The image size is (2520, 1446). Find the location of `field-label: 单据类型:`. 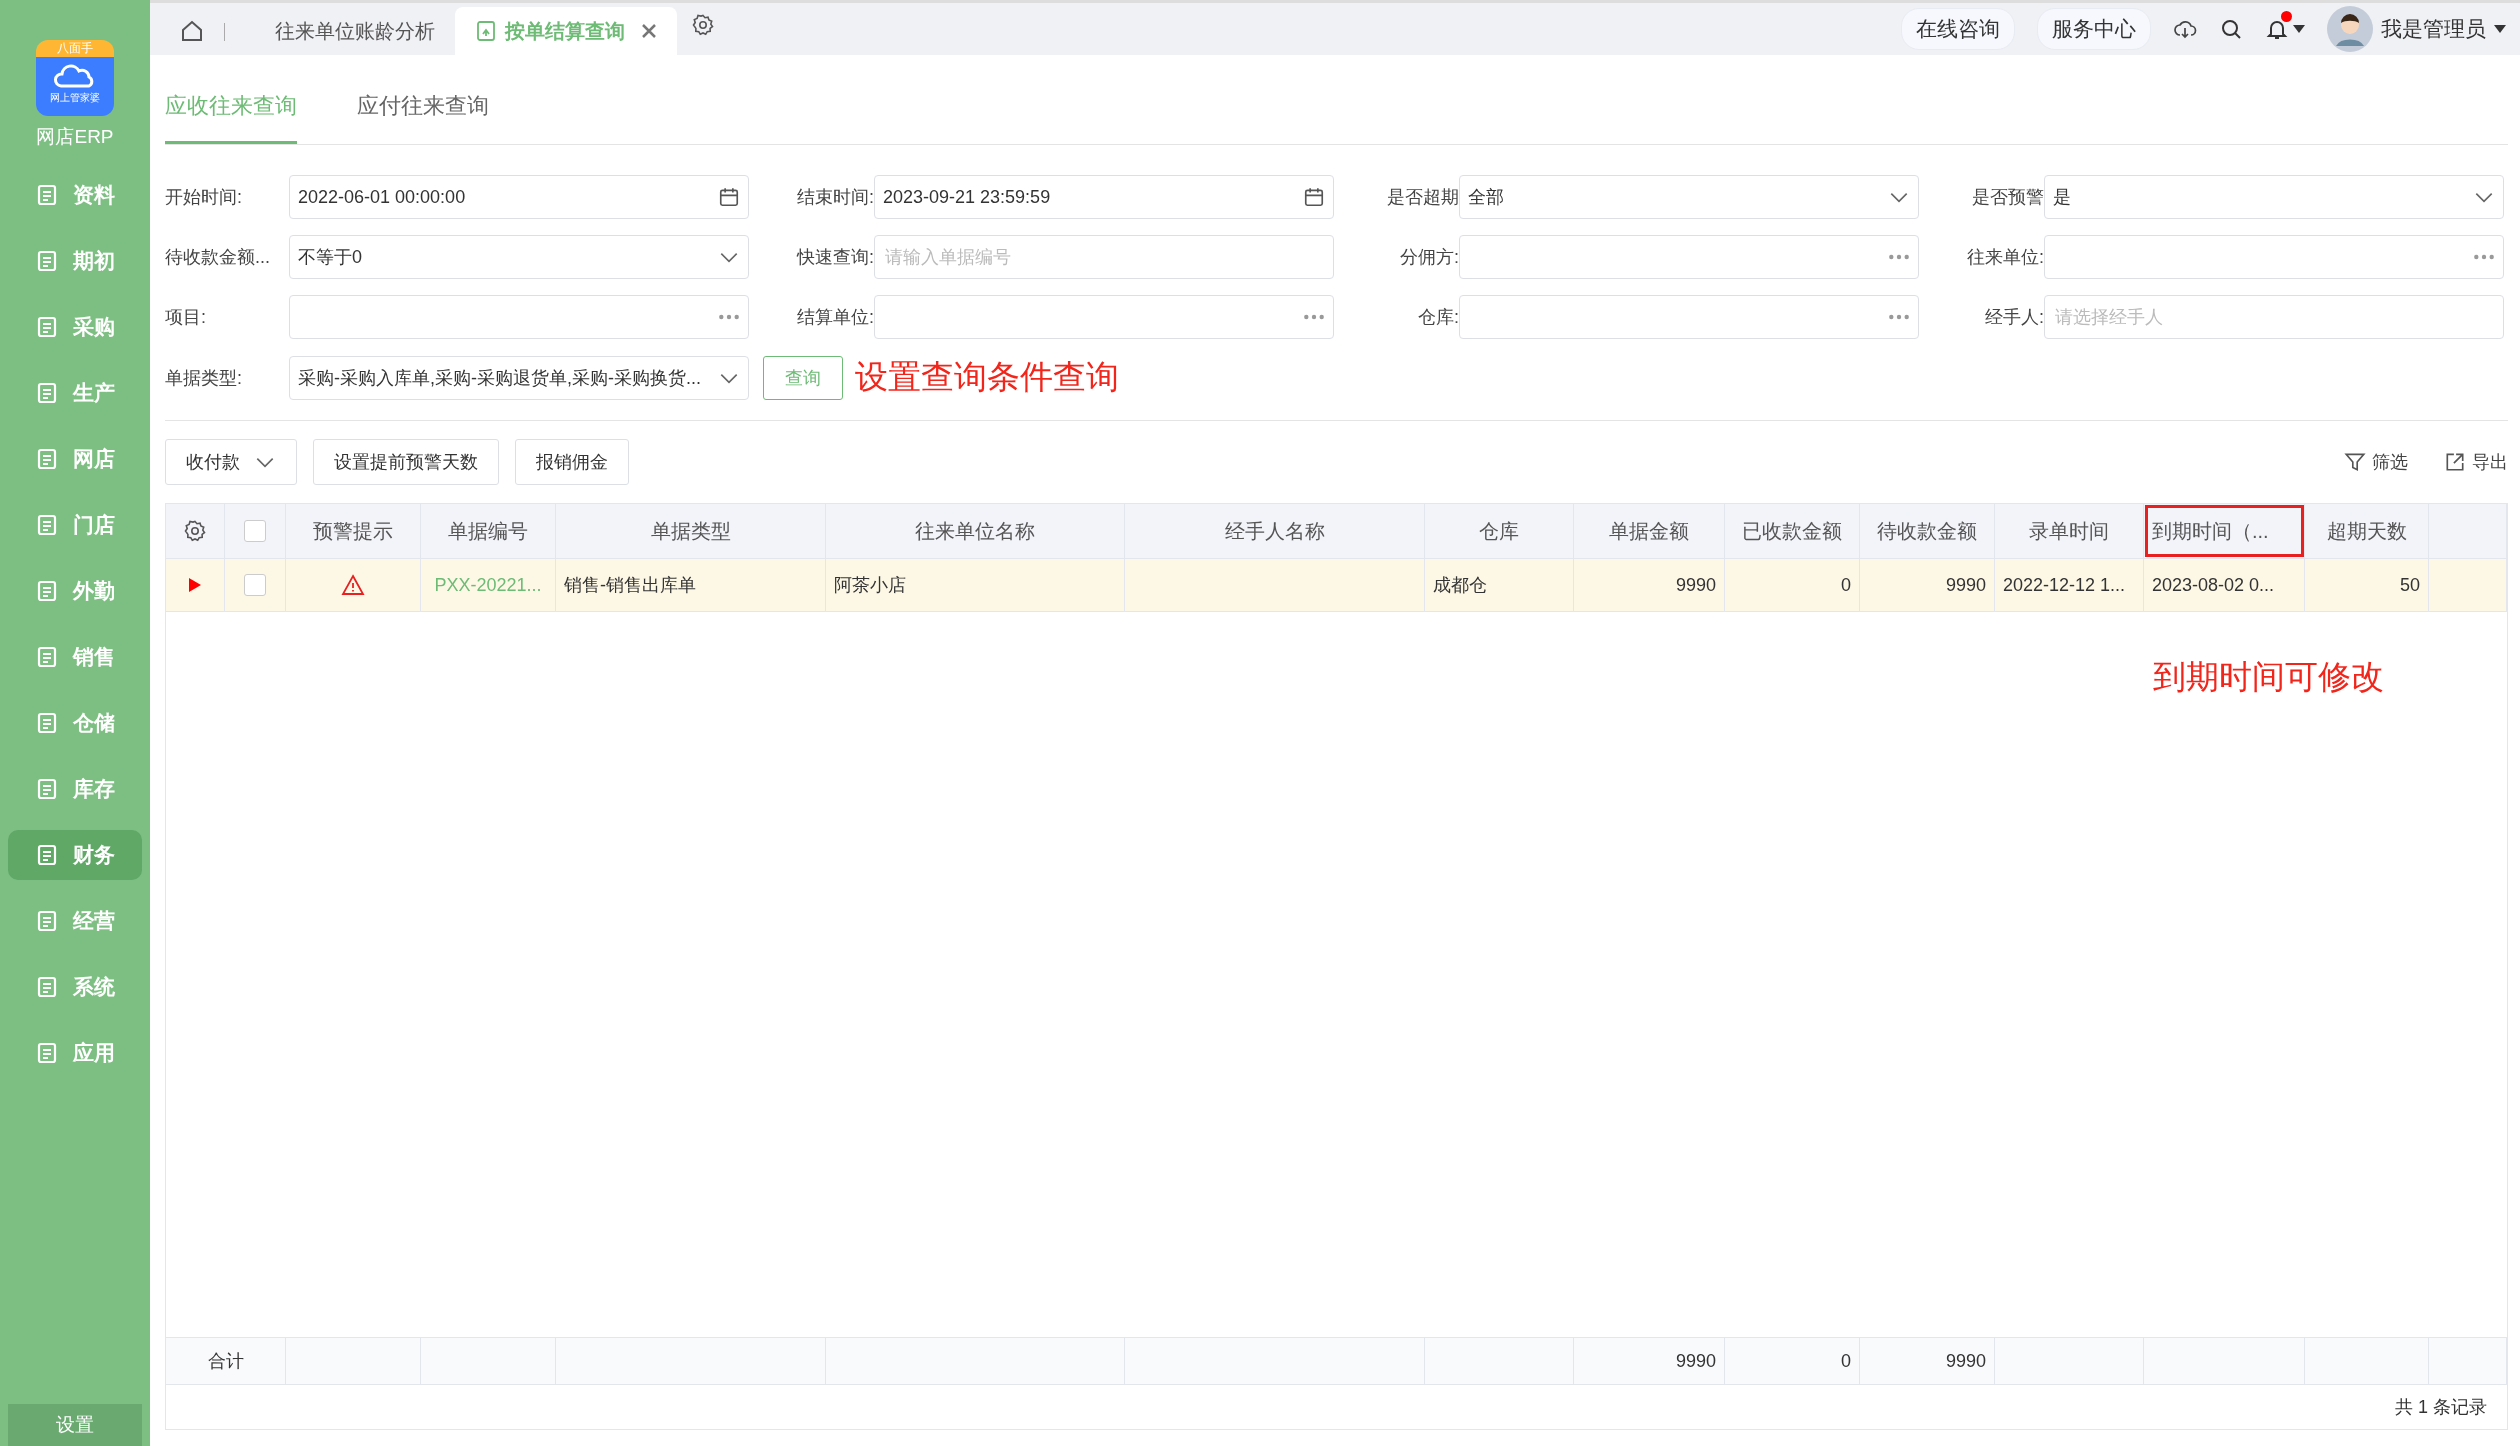

field-label: 单据类型: is located at coordinates (204, 378).